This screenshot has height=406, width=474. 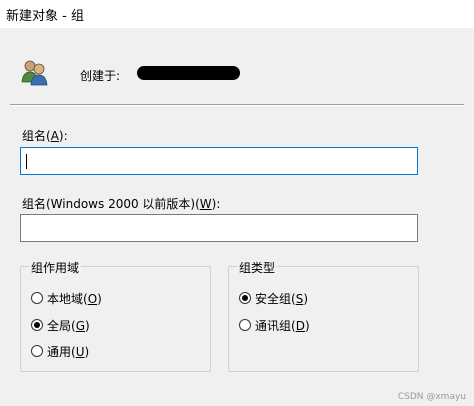 I want to click on group-type-title: 组类型, so click(x=257, y=267).